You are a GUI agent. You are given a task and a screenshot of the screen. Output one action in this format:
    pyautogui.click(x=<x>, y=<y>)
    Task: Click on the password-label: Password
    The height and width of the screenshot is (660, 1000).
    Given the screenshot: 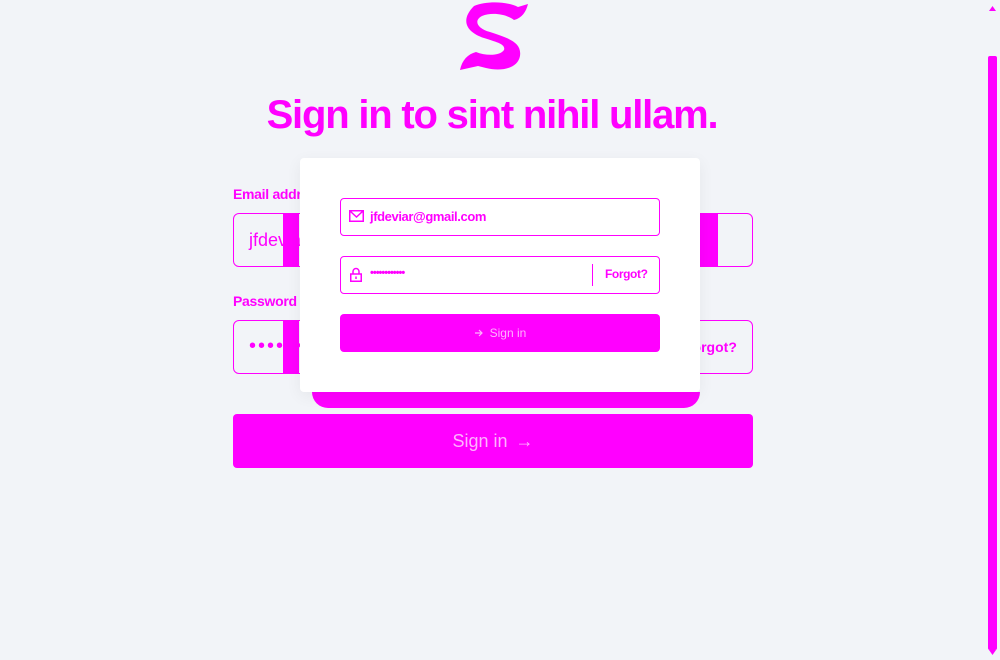 What is the action you would take?
    pyautogui.click(x=265, y=301)
    